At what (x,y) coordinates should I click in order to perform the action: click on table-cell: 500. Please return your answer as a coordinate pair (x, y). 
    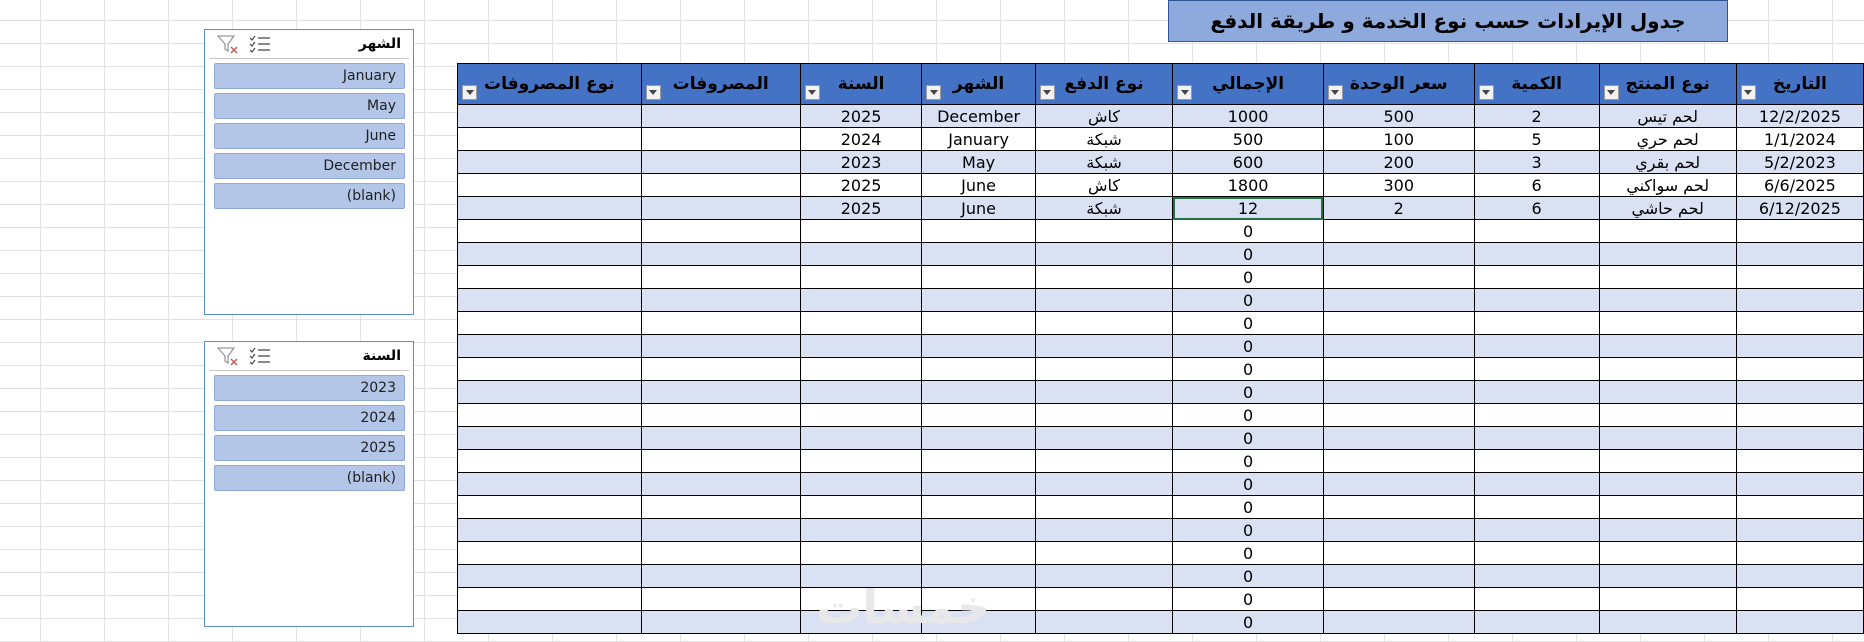
    Looking at the image, I should click on (1398, 116).